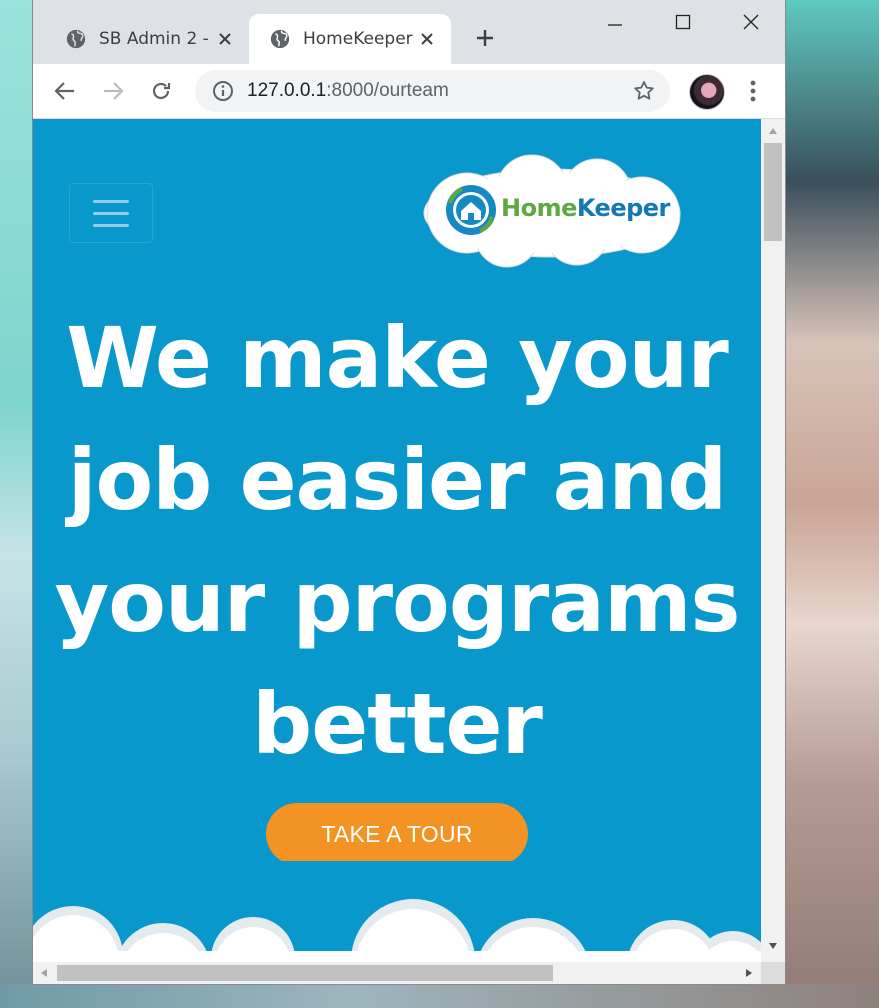  I want to click on horizontal-scroll-thumb, so click(305, 973).